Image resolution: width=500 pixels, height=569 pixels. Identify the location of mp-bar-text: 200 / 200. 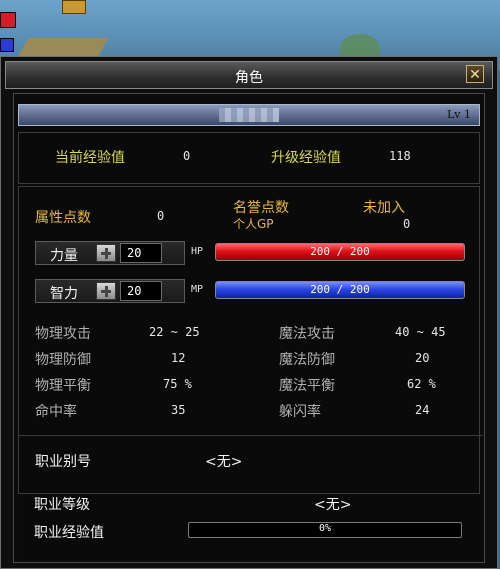
(340, 289).